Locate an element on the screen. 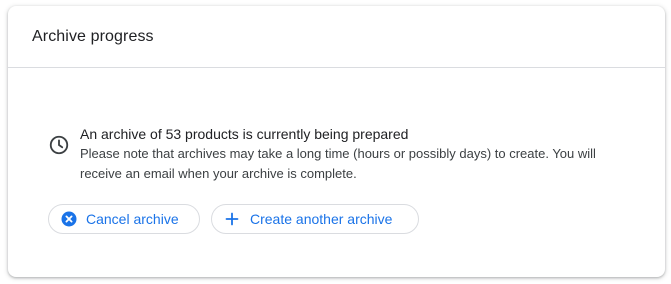 This screenshot has width=671, height=284. cancel-circle-icon is located at coordinates (69, 219).